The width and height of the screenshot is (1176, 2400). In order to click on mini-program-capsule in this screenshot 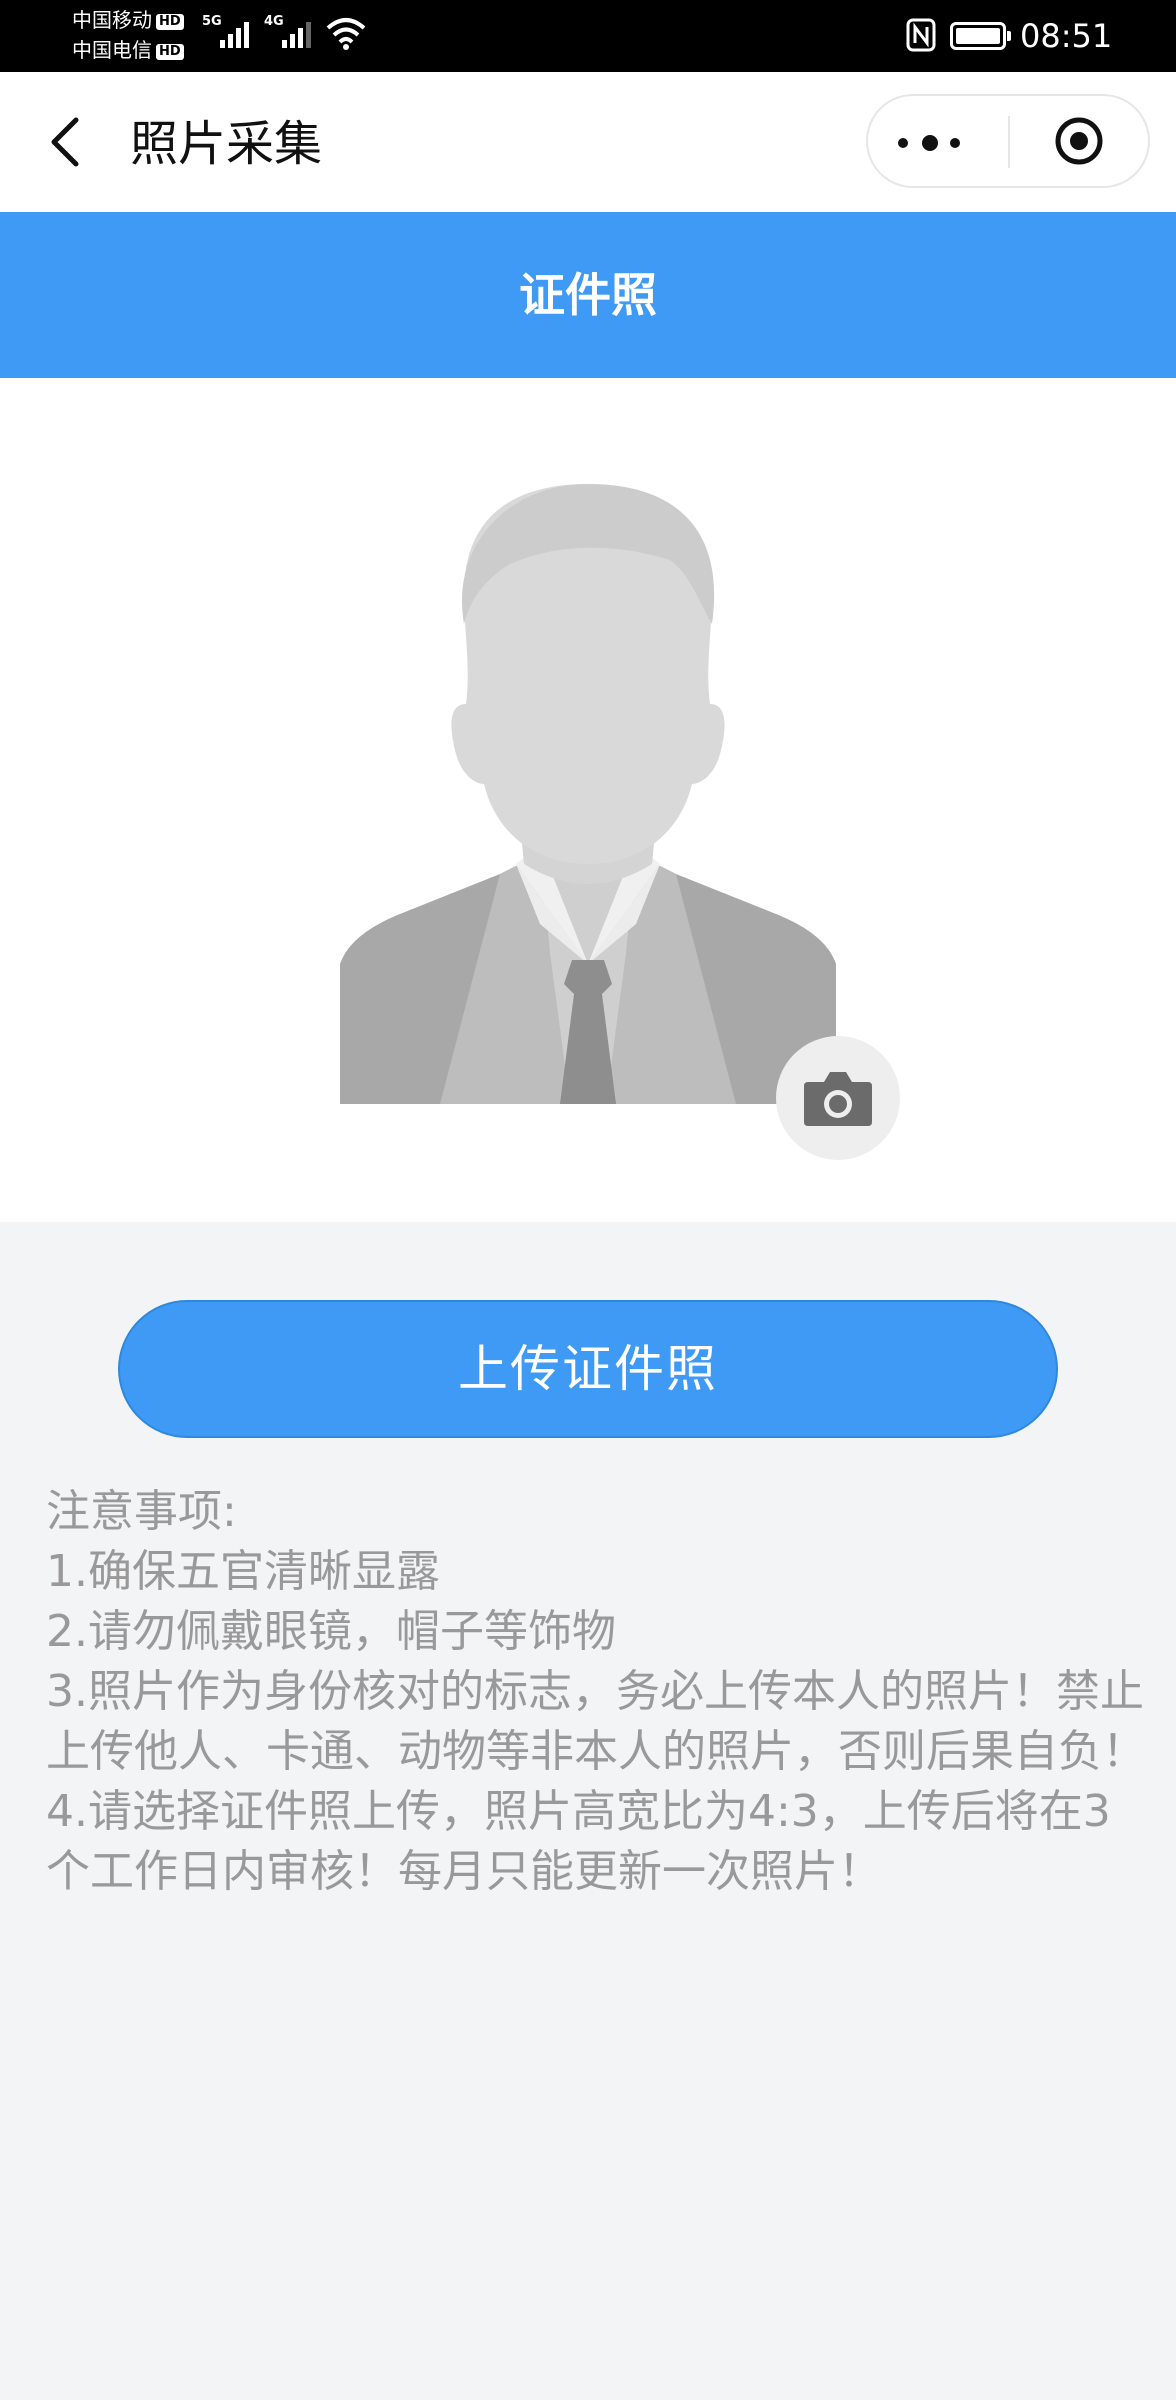, I will do `click(1008, 141)`.